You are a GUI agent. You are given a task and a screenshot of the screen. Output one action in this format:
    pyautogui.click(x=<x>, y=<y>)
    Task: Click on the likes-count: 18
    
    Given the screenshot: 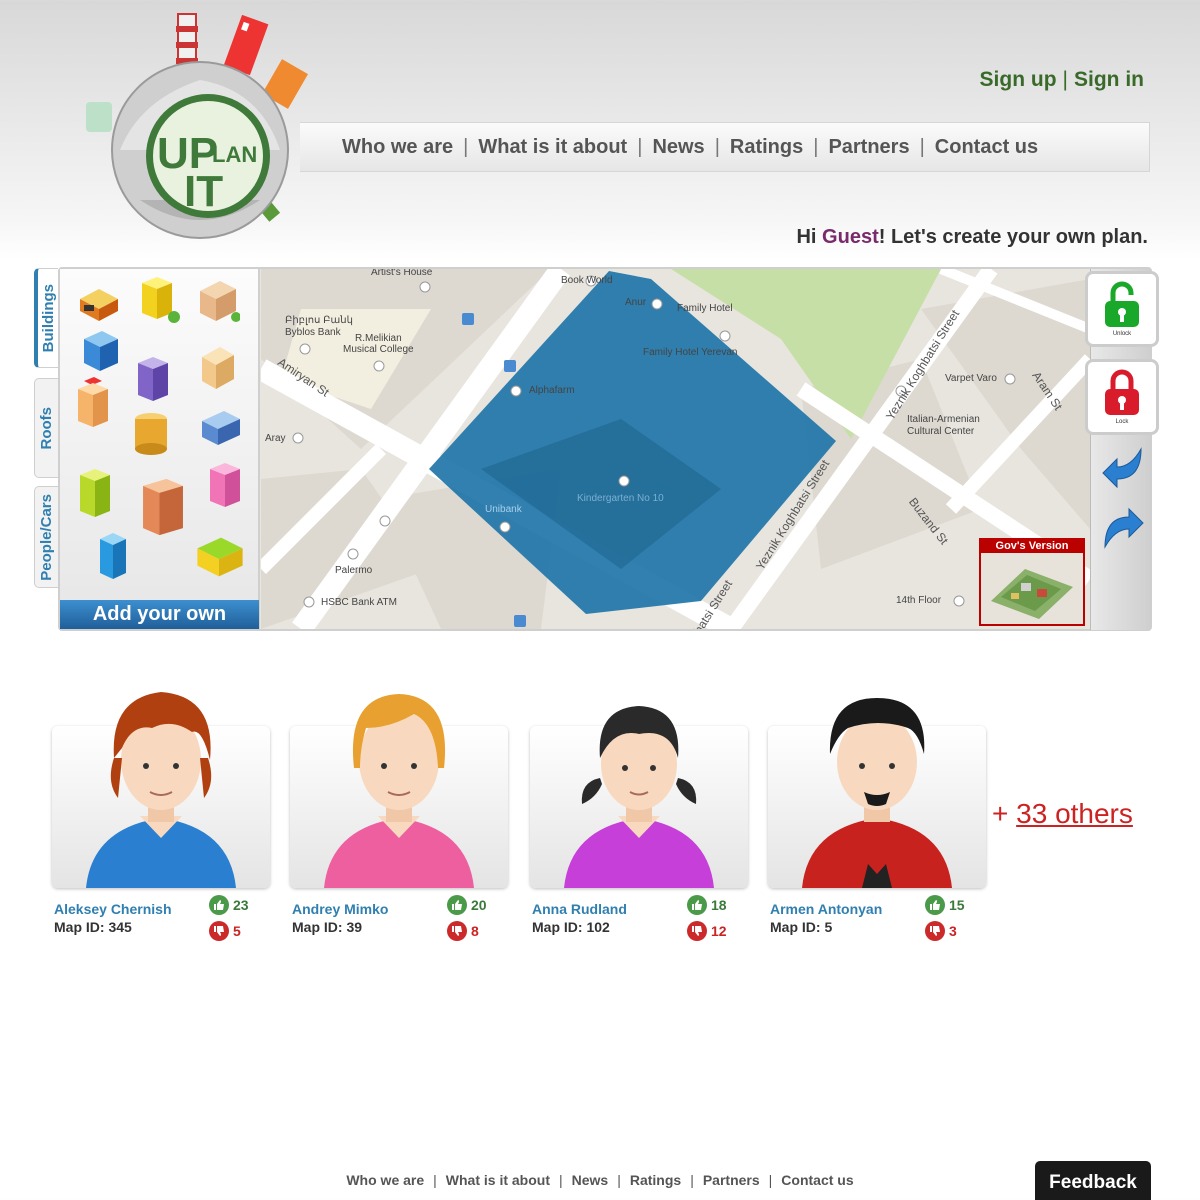 What is the action you would take?
    pyautogui.click(x=707, y=905)
    